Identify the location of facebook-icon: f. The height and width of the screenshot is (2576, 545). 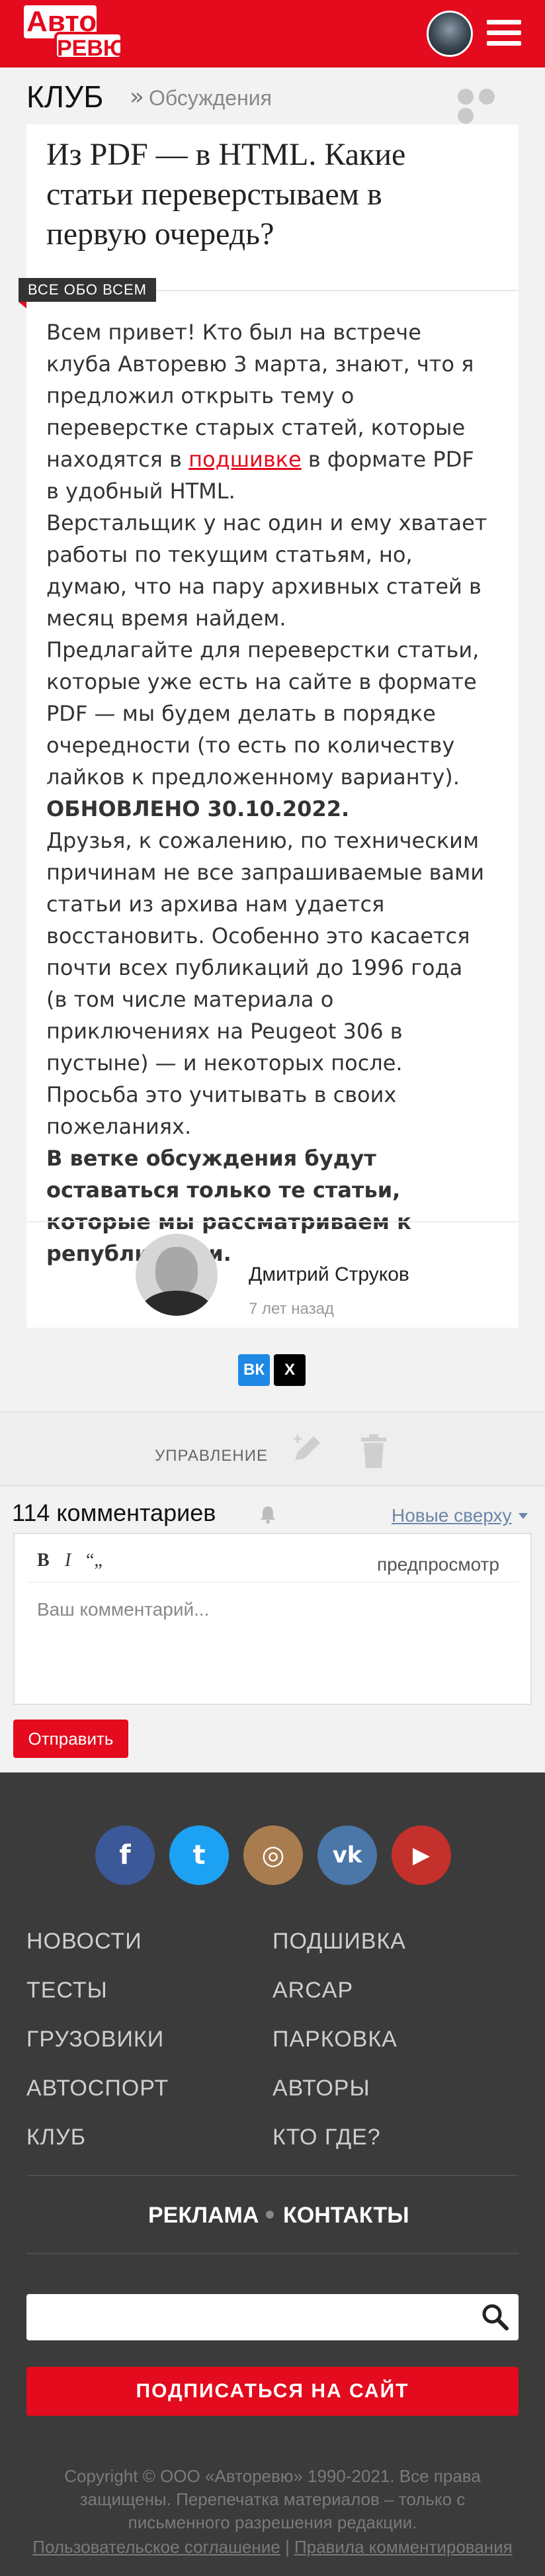
(125, 1855).